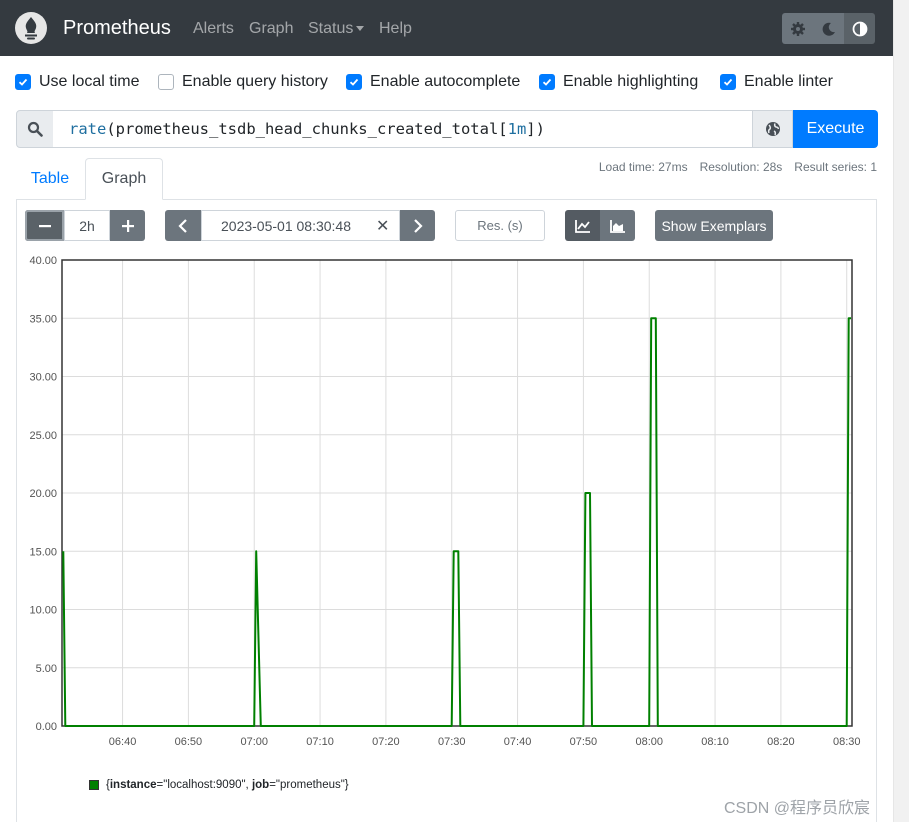 Image resolution: width=909 pixels, height=822 pixels. Describe the element at coordinates (517, 129) in the screenshot. I see `expression-range: 1m` at that location.